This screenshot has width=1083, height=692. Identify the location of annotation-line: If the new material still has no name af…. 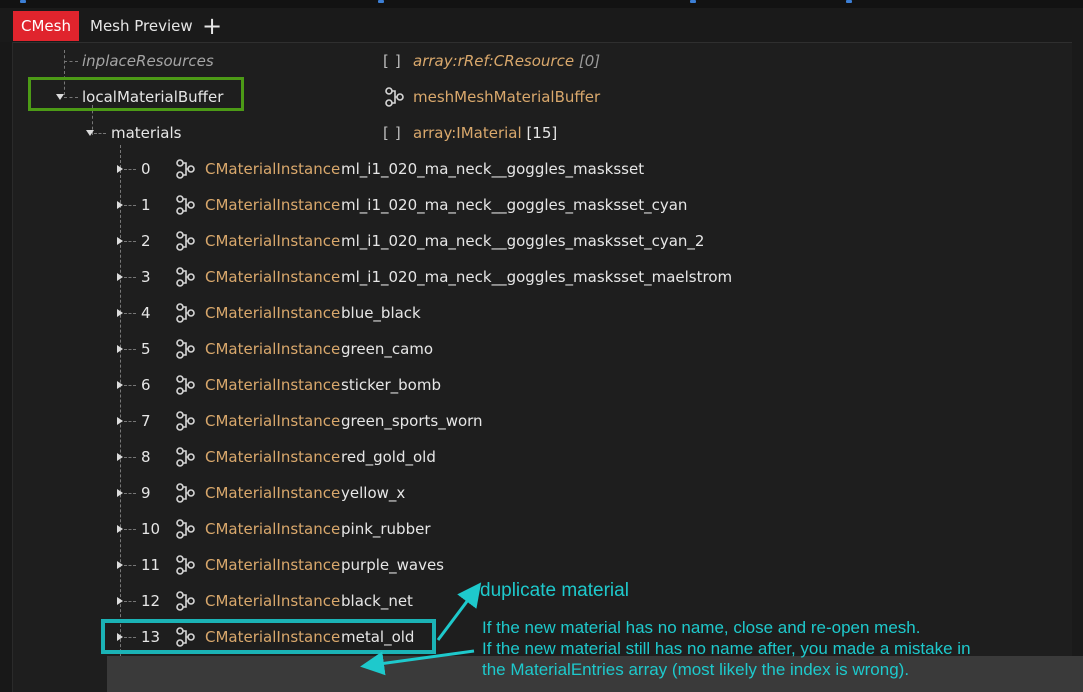
(726, 648).